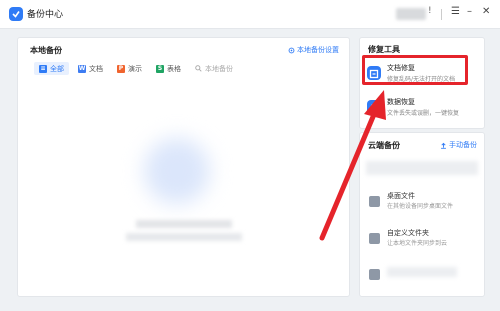 The height and width of the screenshot is (311, 500). I want to click on annotation-arrow, so click(352, 165).